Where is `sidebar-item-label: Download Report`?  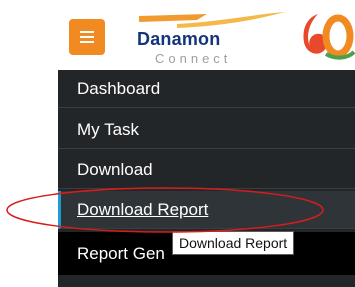 sidebar-item-label: Download Report is located at coordinates (143, 209).